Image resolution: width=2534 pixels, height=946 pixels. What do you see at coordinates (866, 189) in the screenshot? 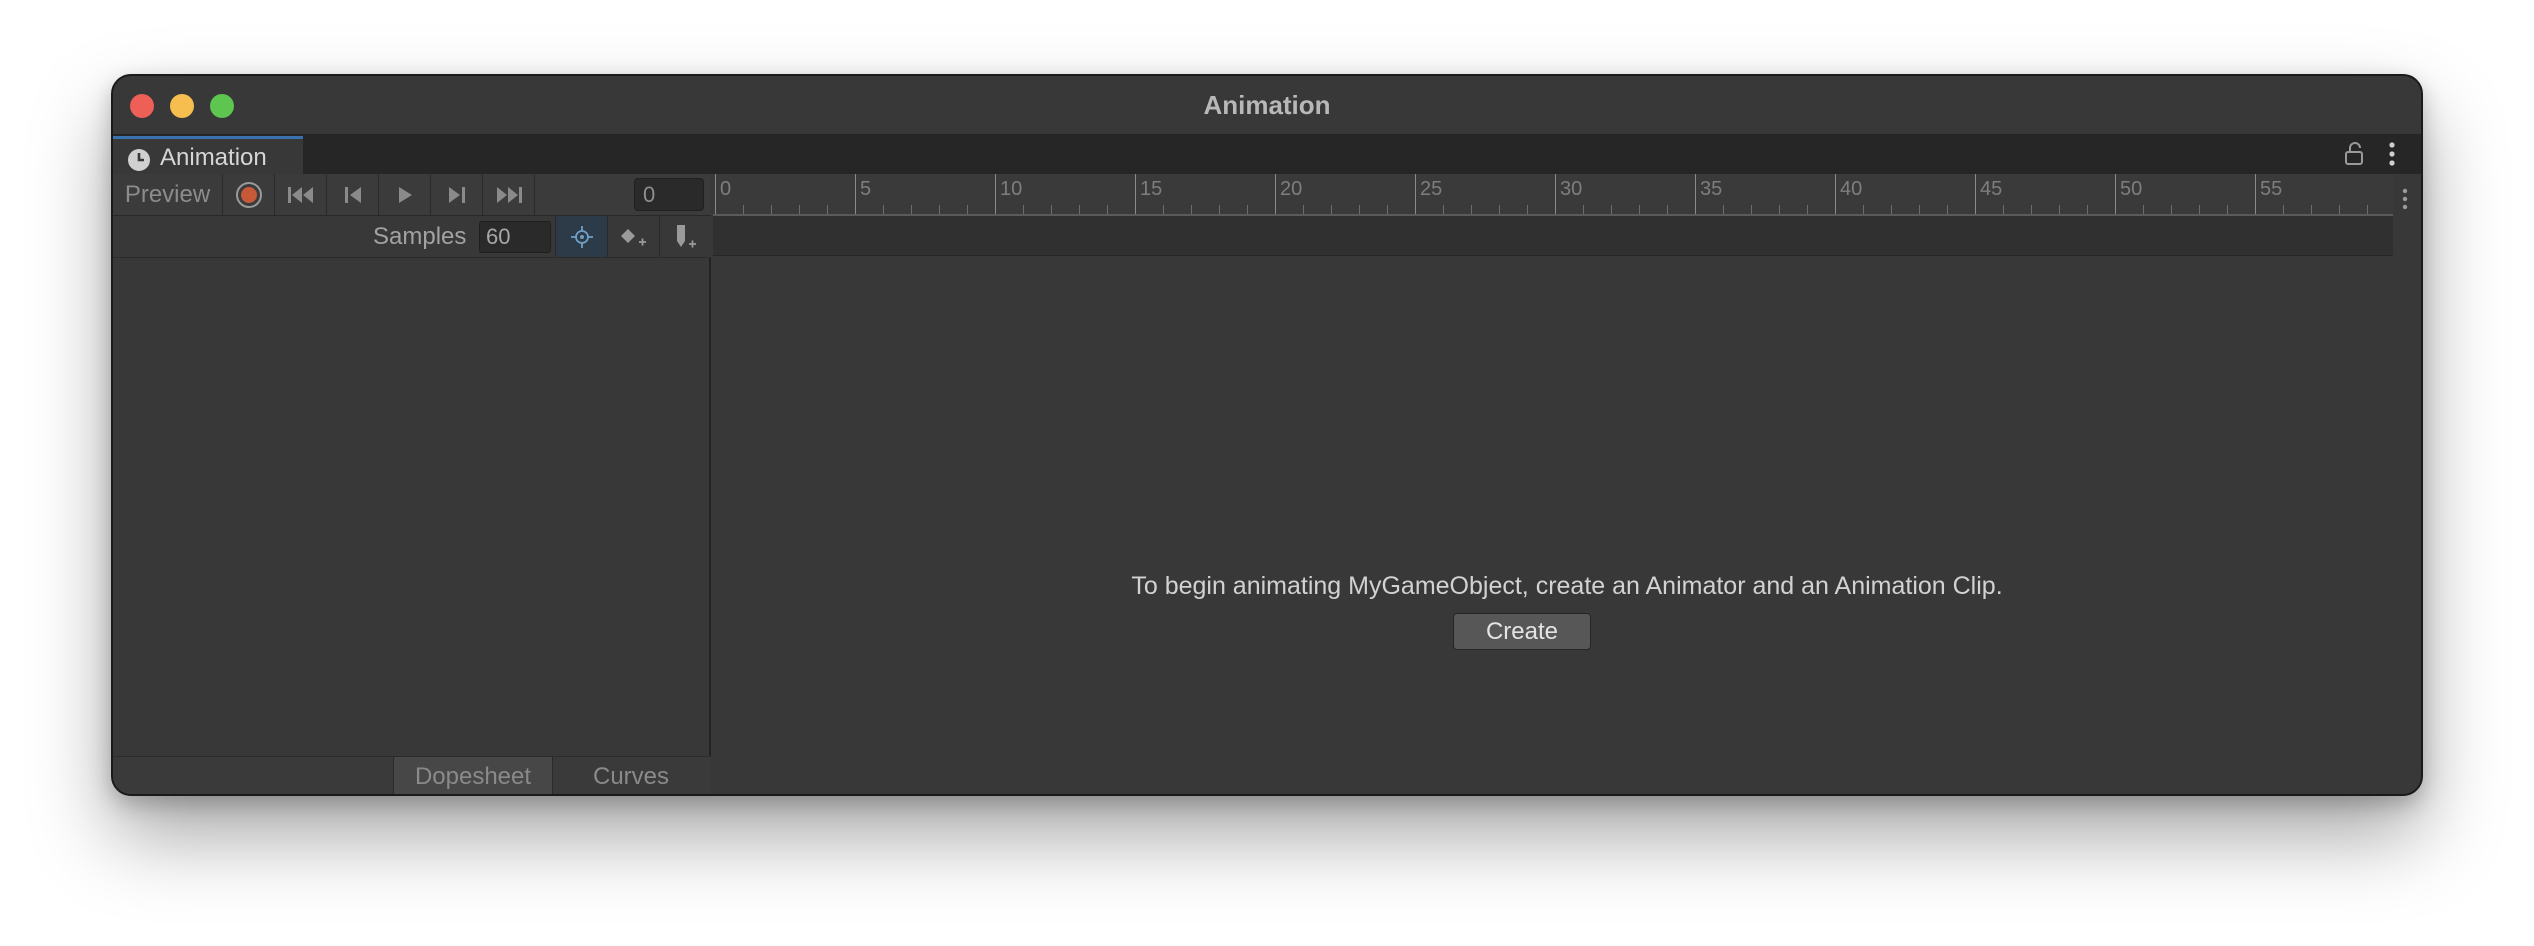
I see `ruler-label: 5` at bounding box center [866, 189].